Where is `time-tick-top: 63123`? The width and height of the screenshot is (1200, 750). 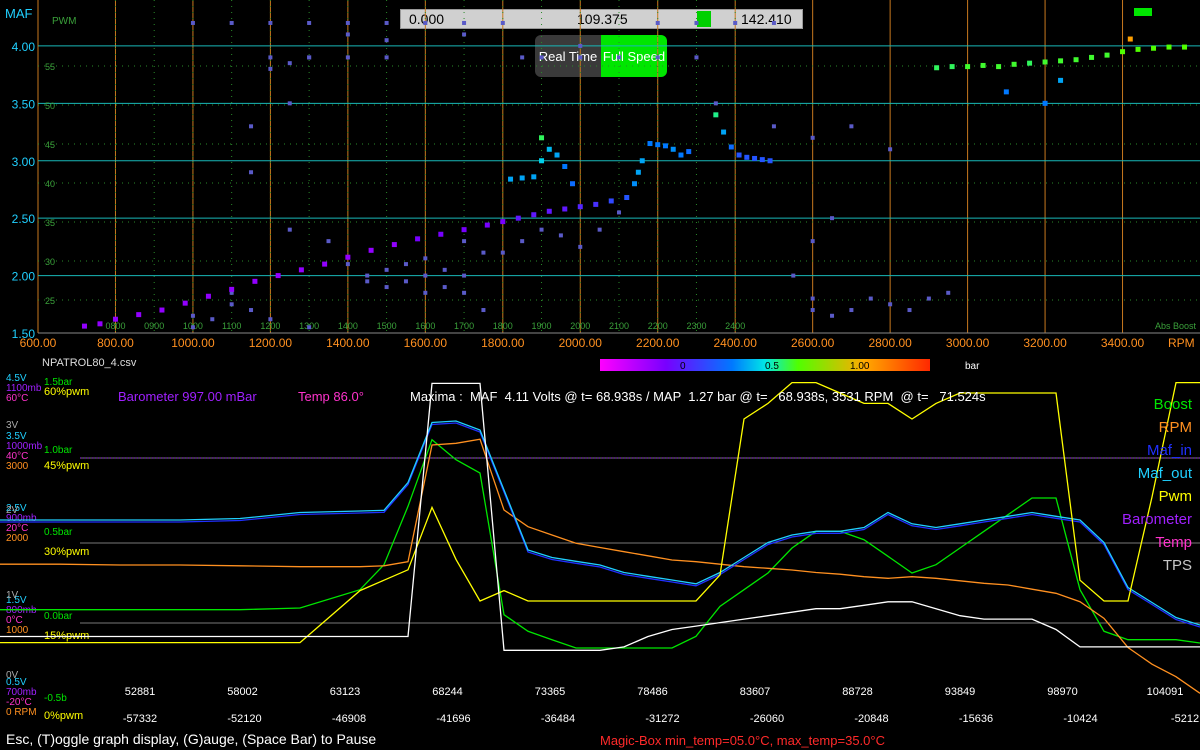
time-tick-top: 63123 is located at coordinates (345, 692).